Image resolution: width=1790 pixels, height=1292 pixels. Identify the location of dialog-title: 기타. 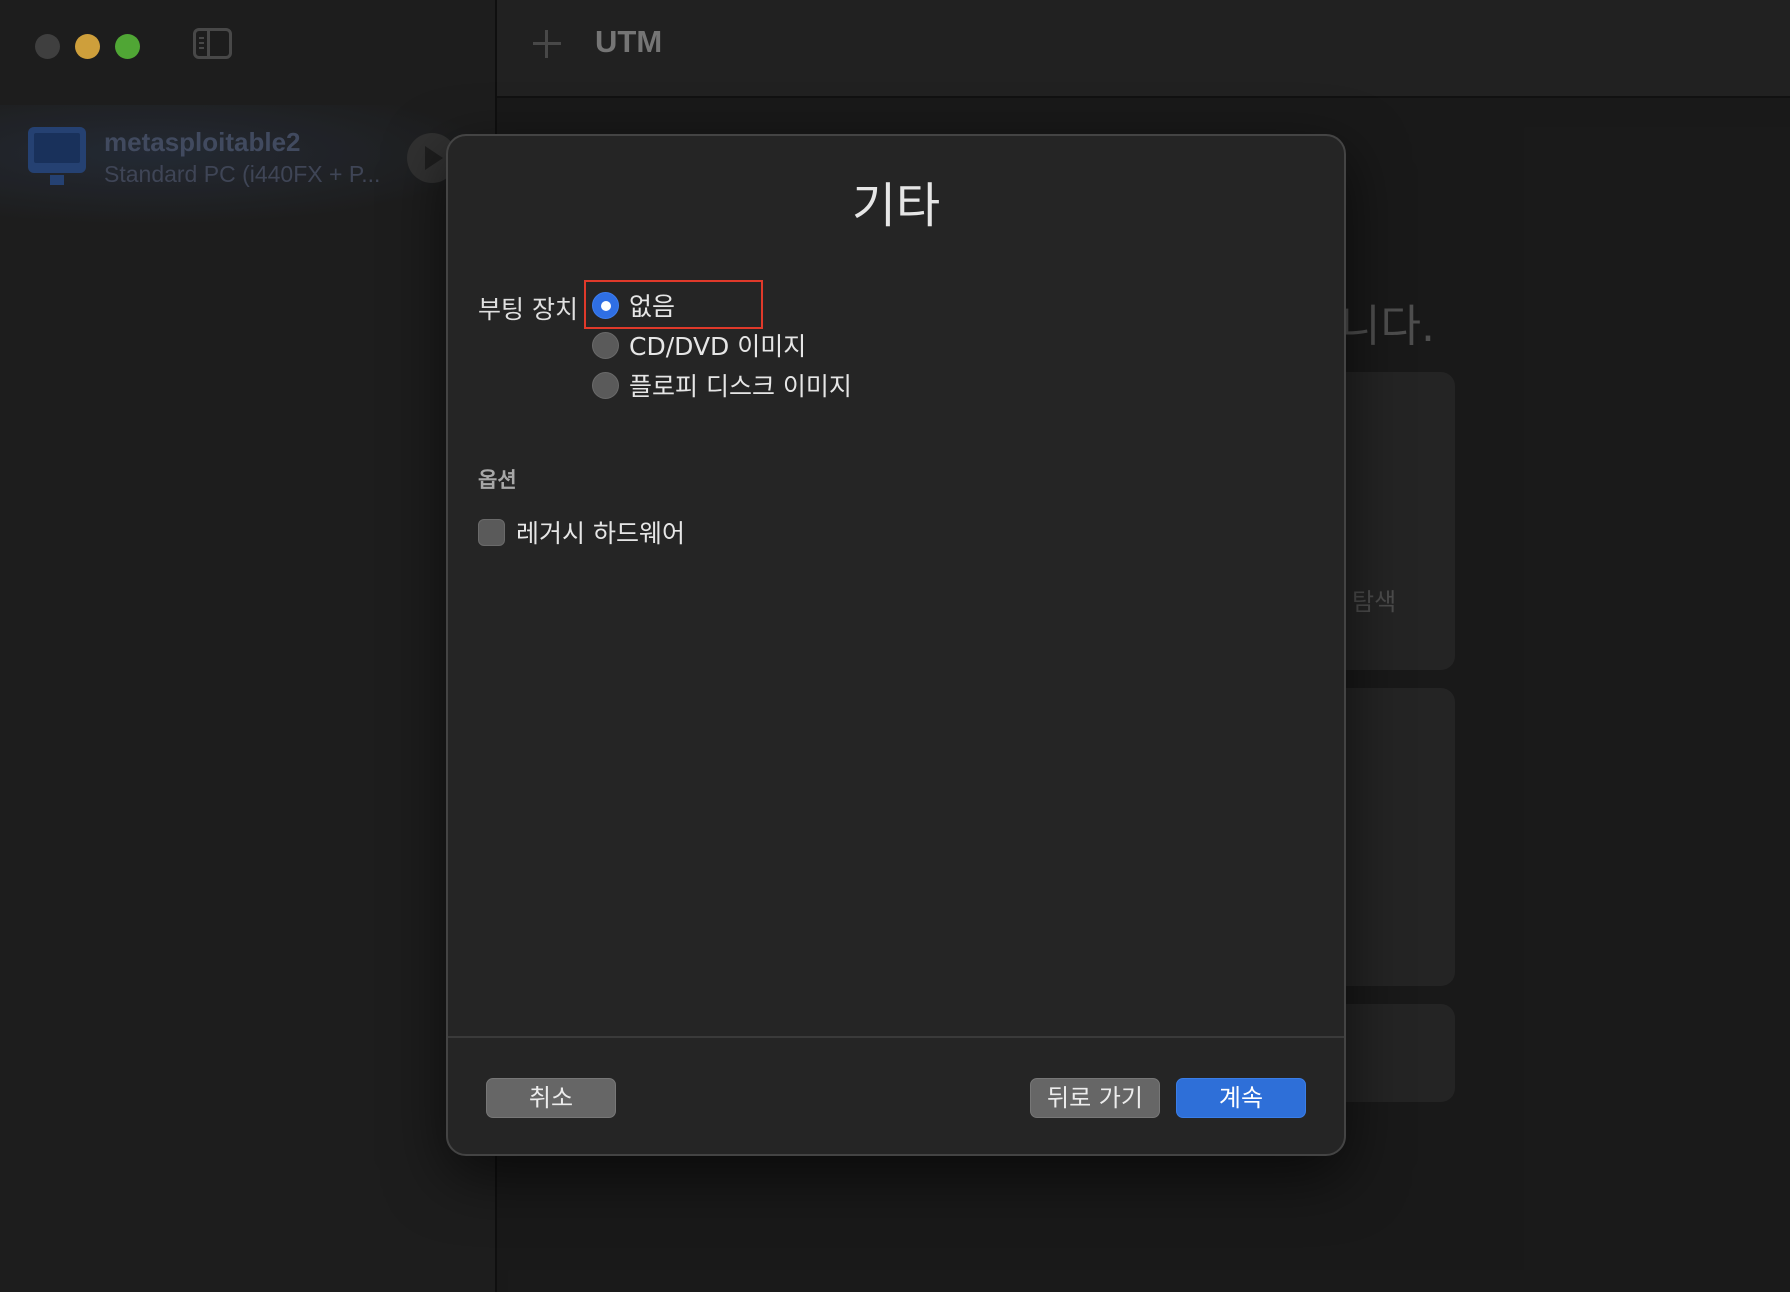
(896, 206).